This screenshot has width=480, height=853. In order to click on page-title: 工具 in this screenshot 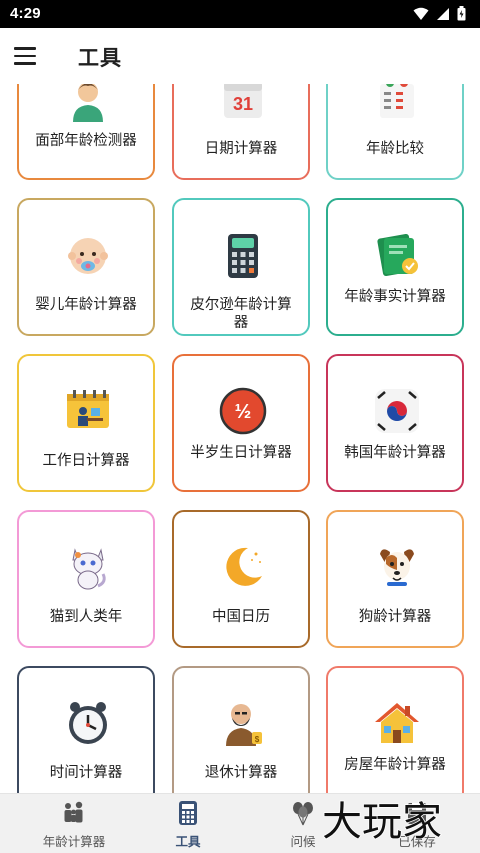, I will do `click(100, 58)`.